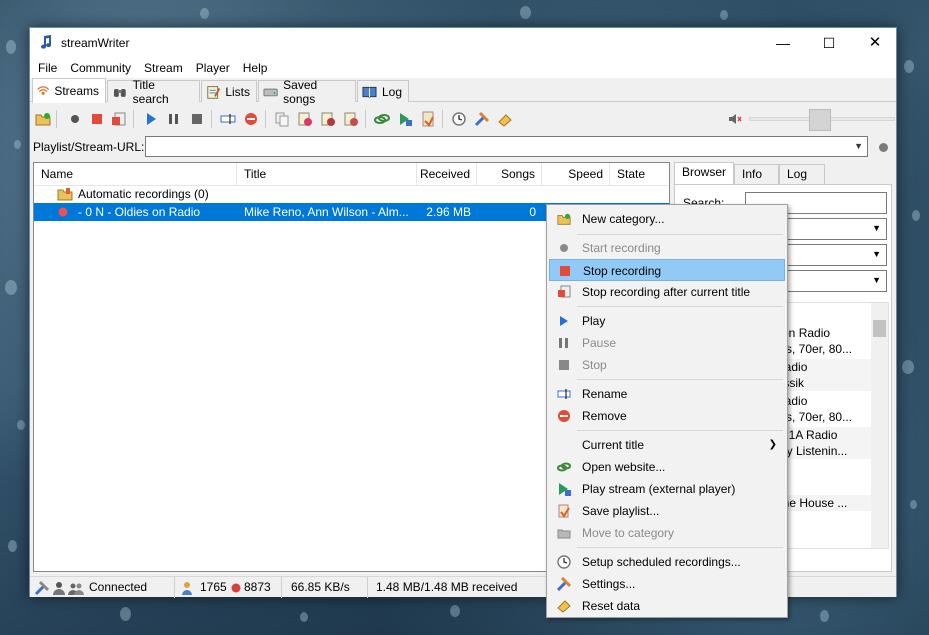 This screenshot has width=929, height=635. I want to click on menu-stream: Stream, so click(164, 68).